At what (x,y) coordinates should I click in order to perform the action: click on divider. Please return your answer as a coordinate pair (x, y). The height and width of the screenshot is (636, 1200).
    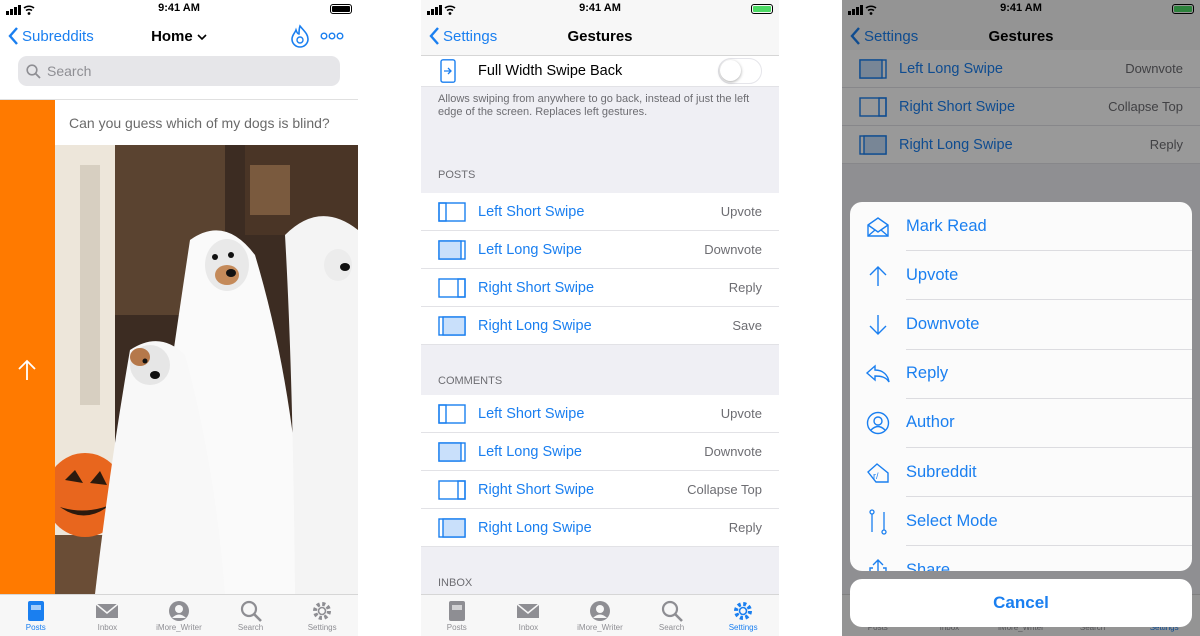
    Looking at the image, I should click on (179, 96).